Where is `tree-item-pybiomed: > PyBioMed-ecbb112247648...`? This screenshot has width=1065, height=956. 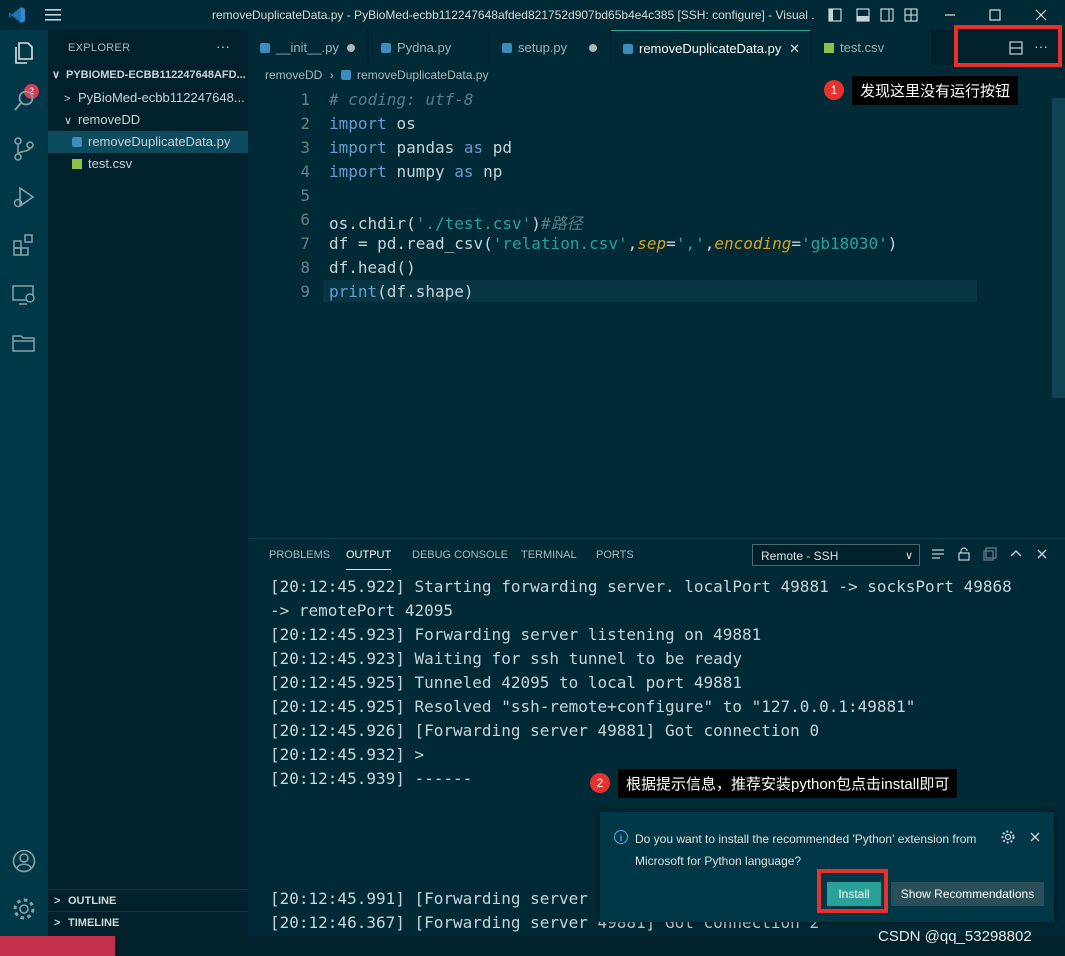 tree-item-pybiomed: > PyBioMed-ecbb112247648... is located at coordinates (148, 98).